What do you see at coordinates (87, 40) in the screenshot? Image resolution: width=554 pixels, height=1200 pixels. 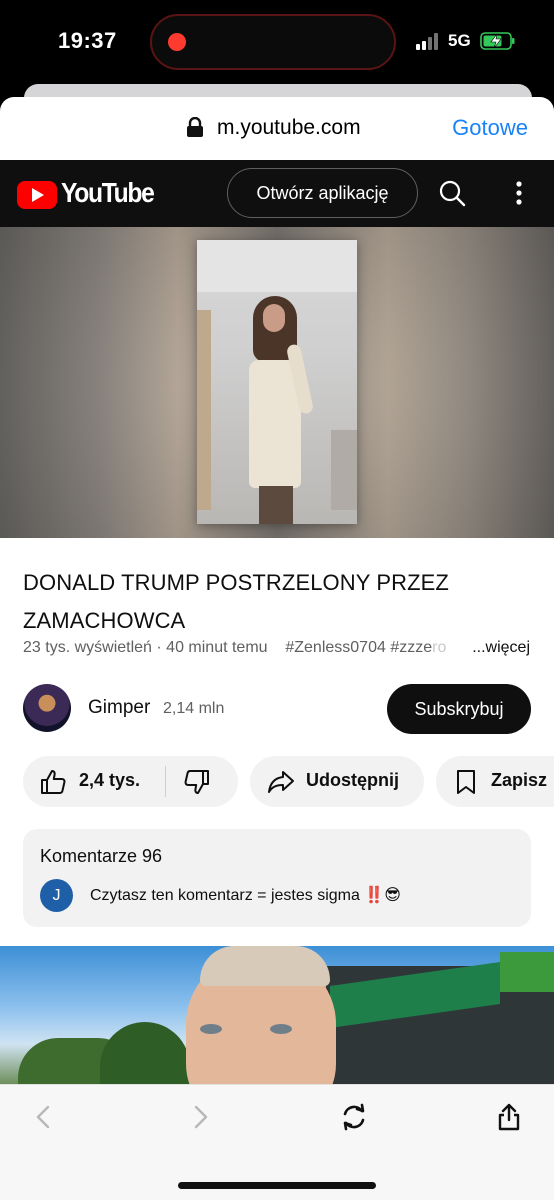 I see `status-time: 19:37` at bounding box center [87, 40].